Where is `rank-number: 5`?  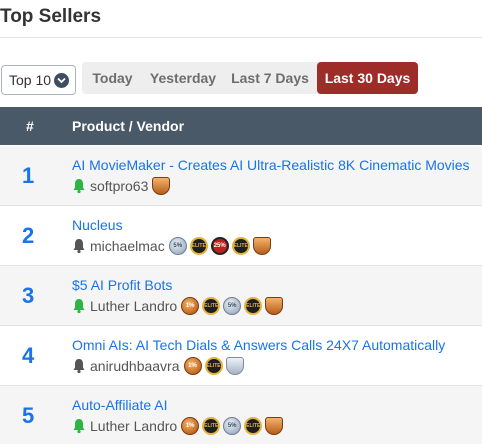 rank-number: 5 is located at coordinates (28, 415).